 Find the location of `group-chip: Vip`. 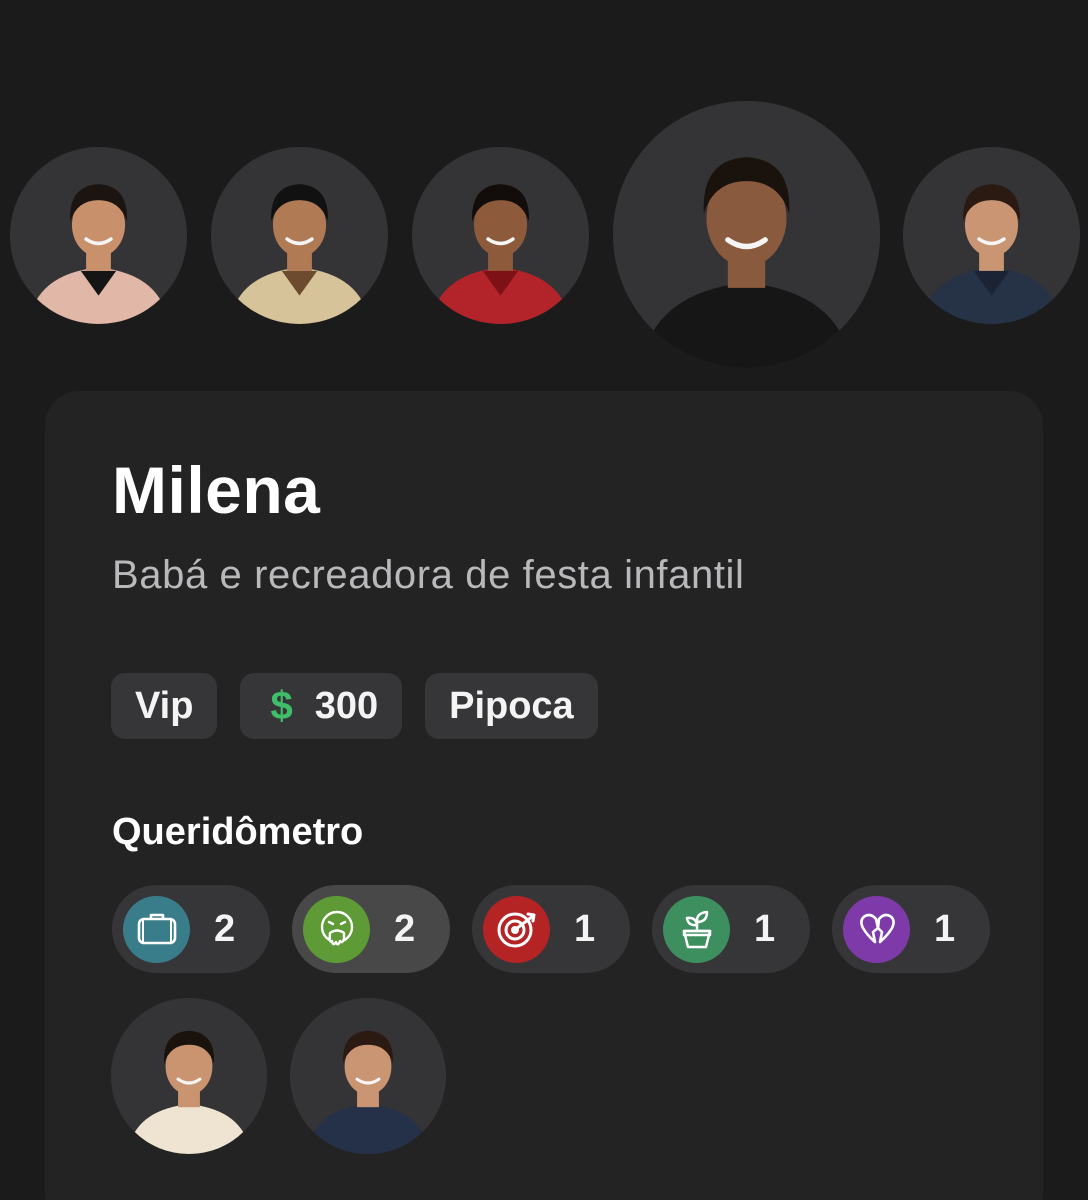

group-chip: Vip is located at coordinates (164, 706).